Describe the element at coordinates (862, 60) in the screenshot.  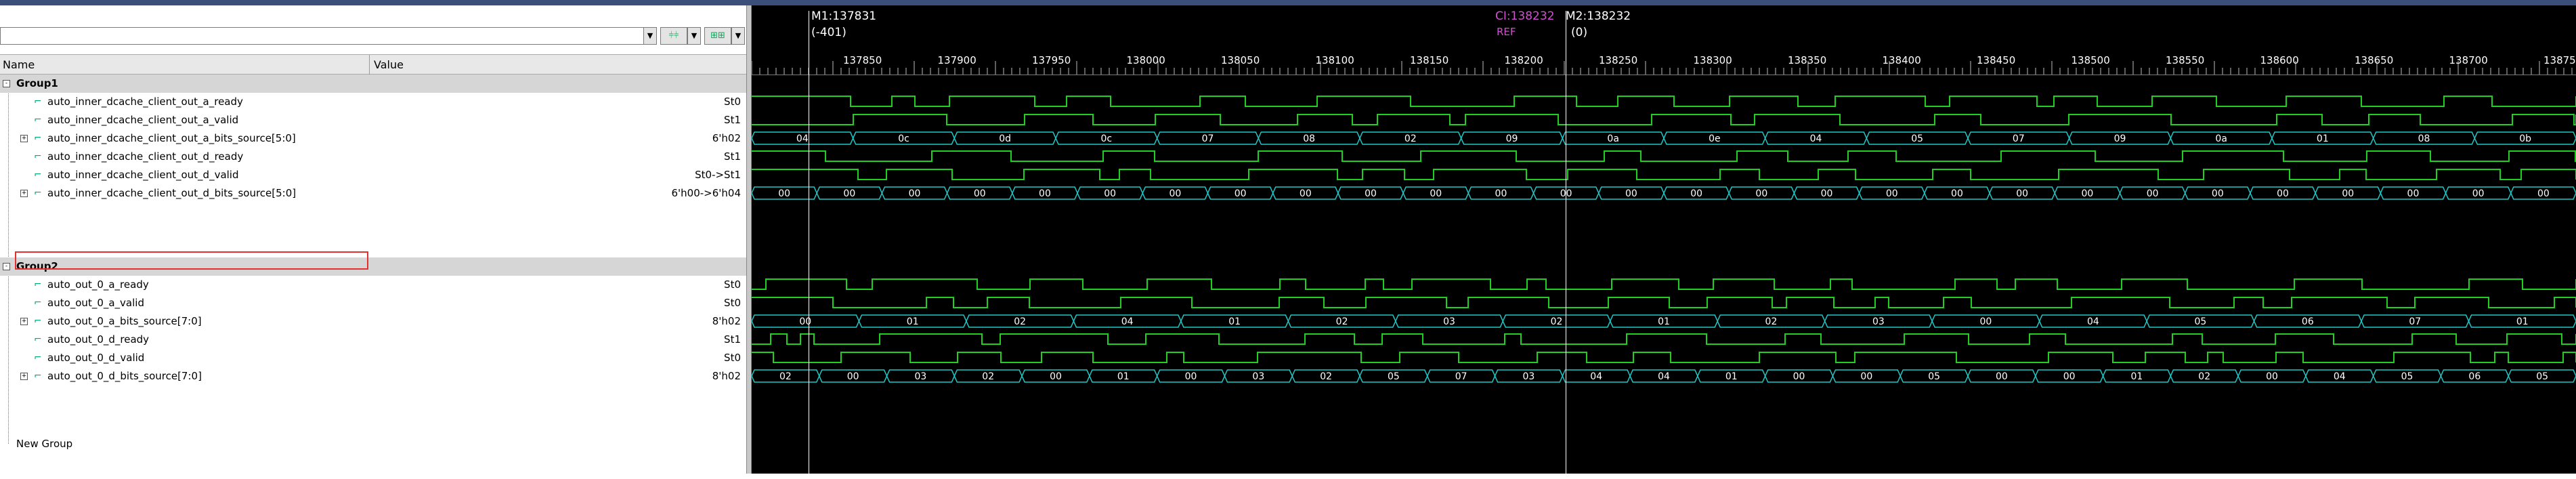
I see `ruler-tick-label: 137850` at that location.